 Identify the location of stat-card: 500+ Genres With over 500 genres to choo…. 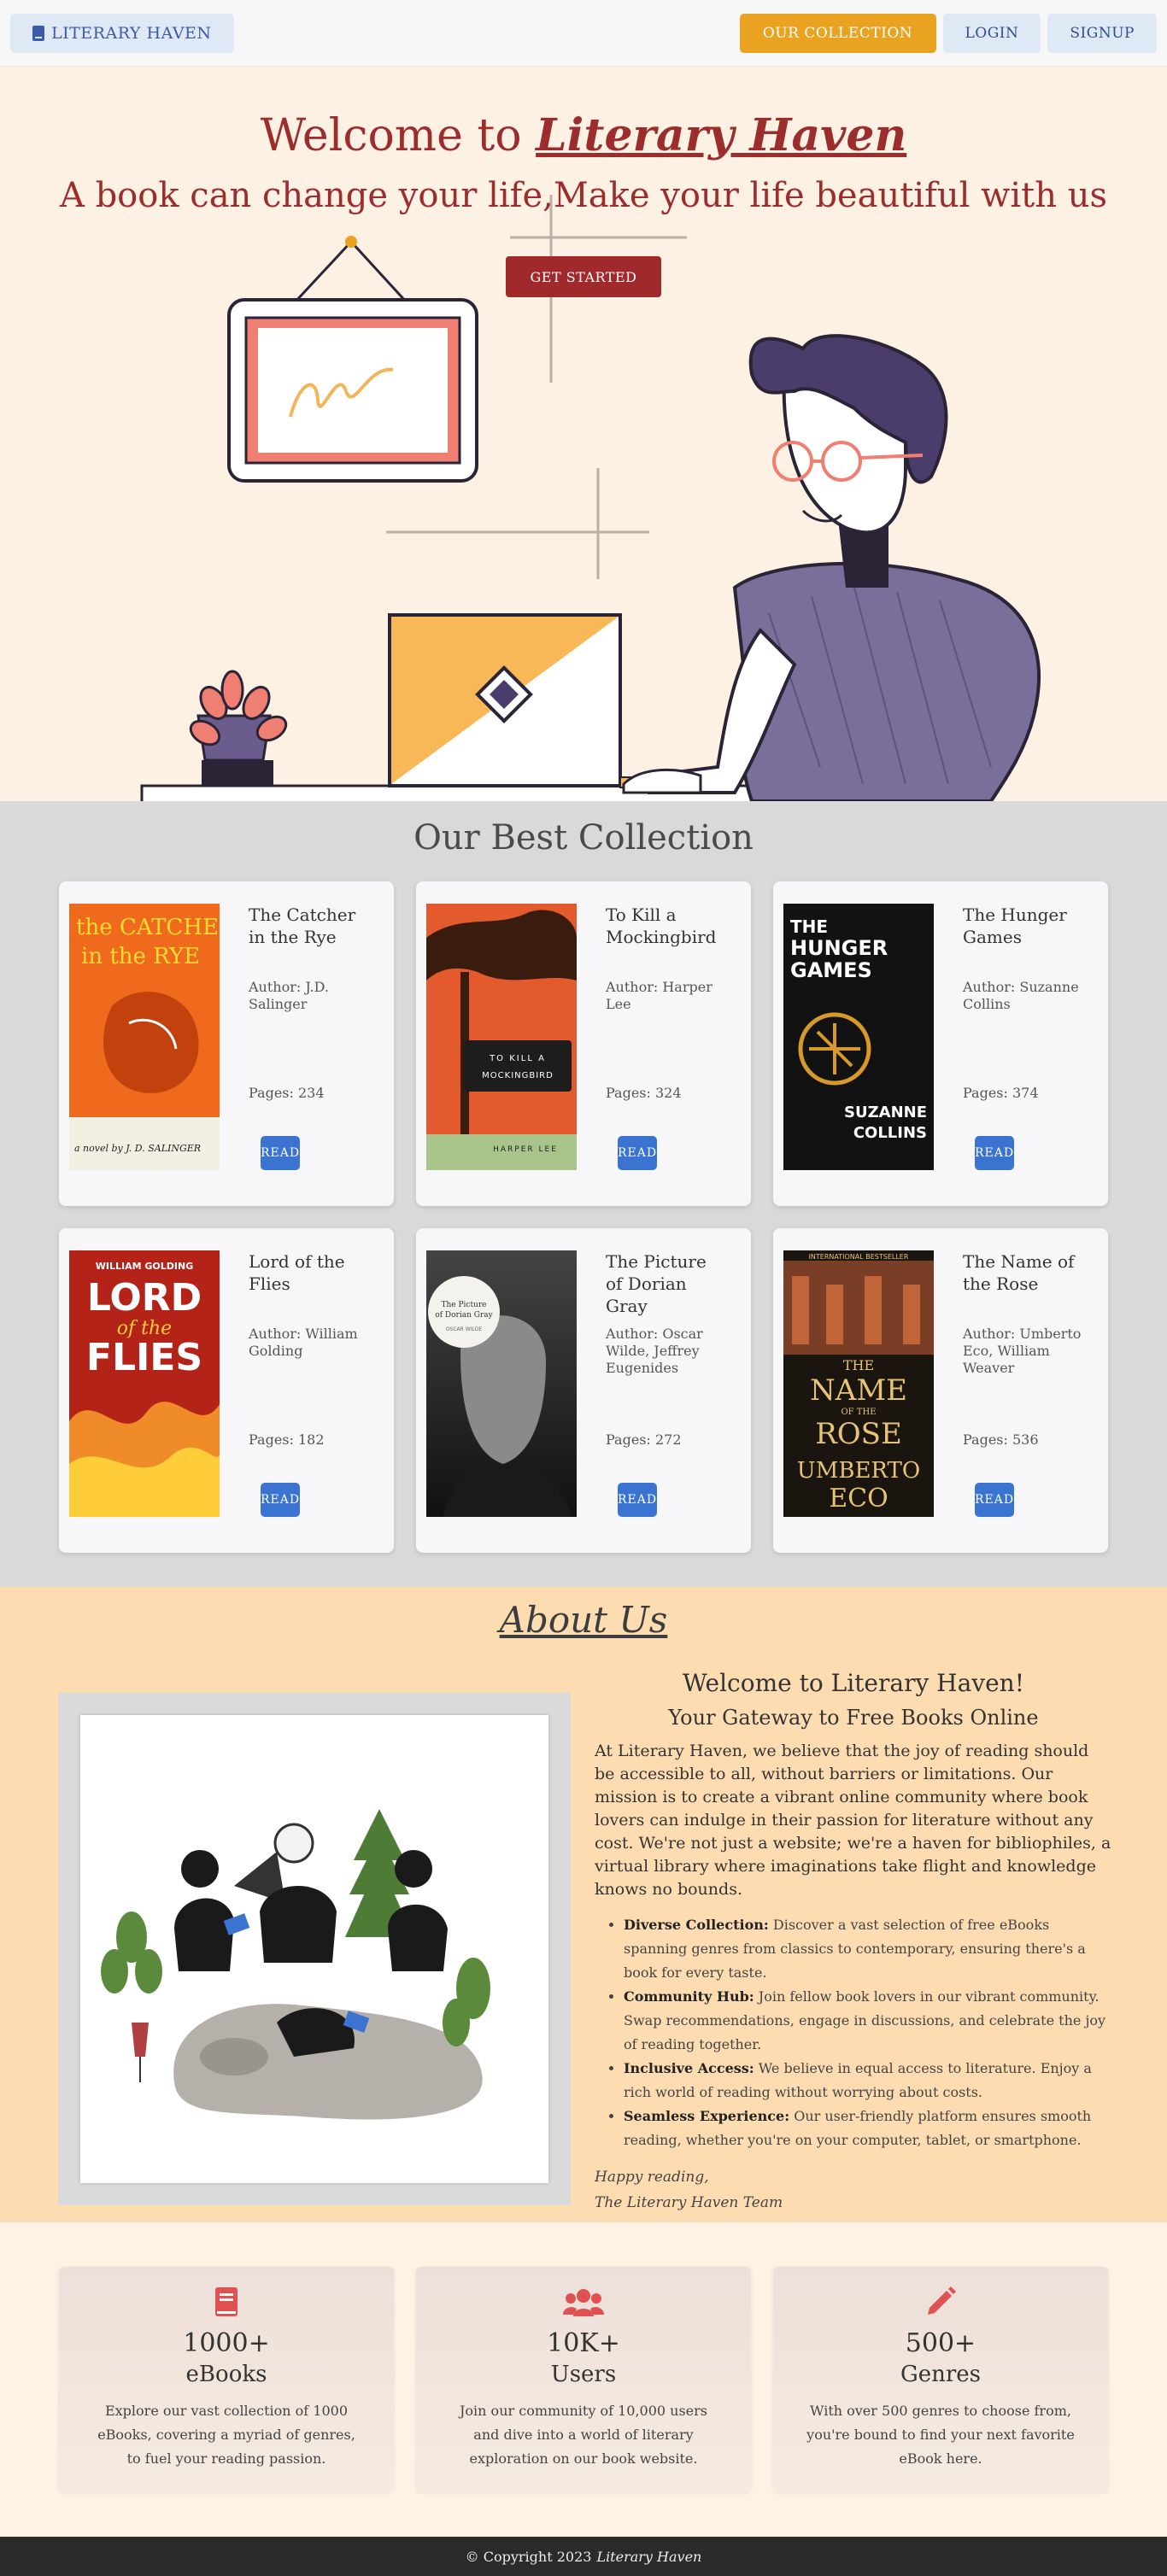
(940, 2379).